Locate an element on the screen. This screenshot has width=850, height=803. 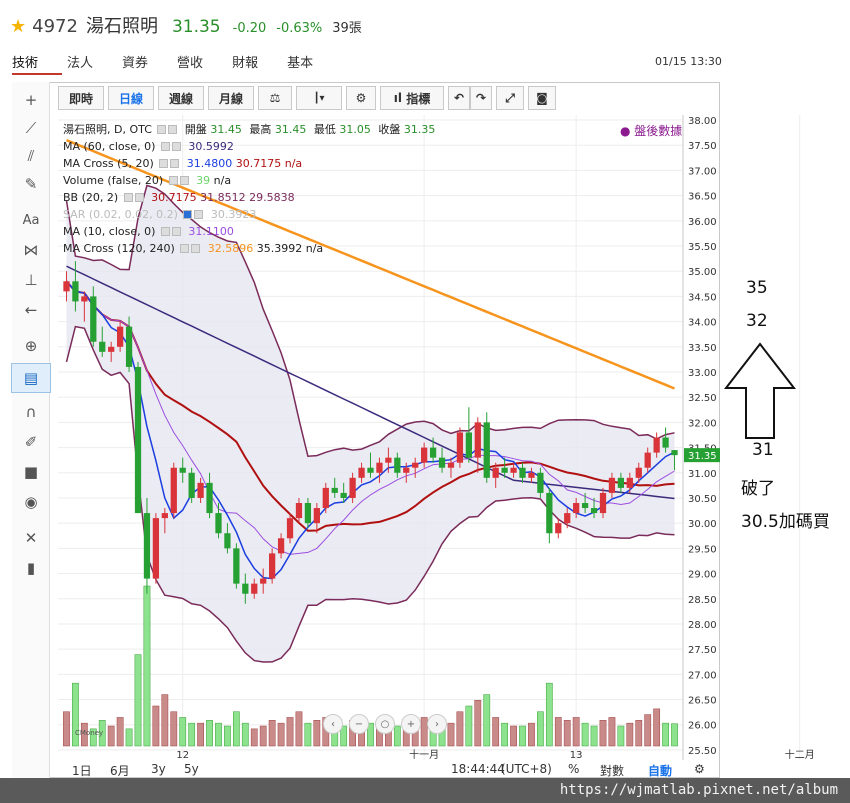
legend-ma60-label: MA (60, close, 0) is located at coordinates (109, 146).